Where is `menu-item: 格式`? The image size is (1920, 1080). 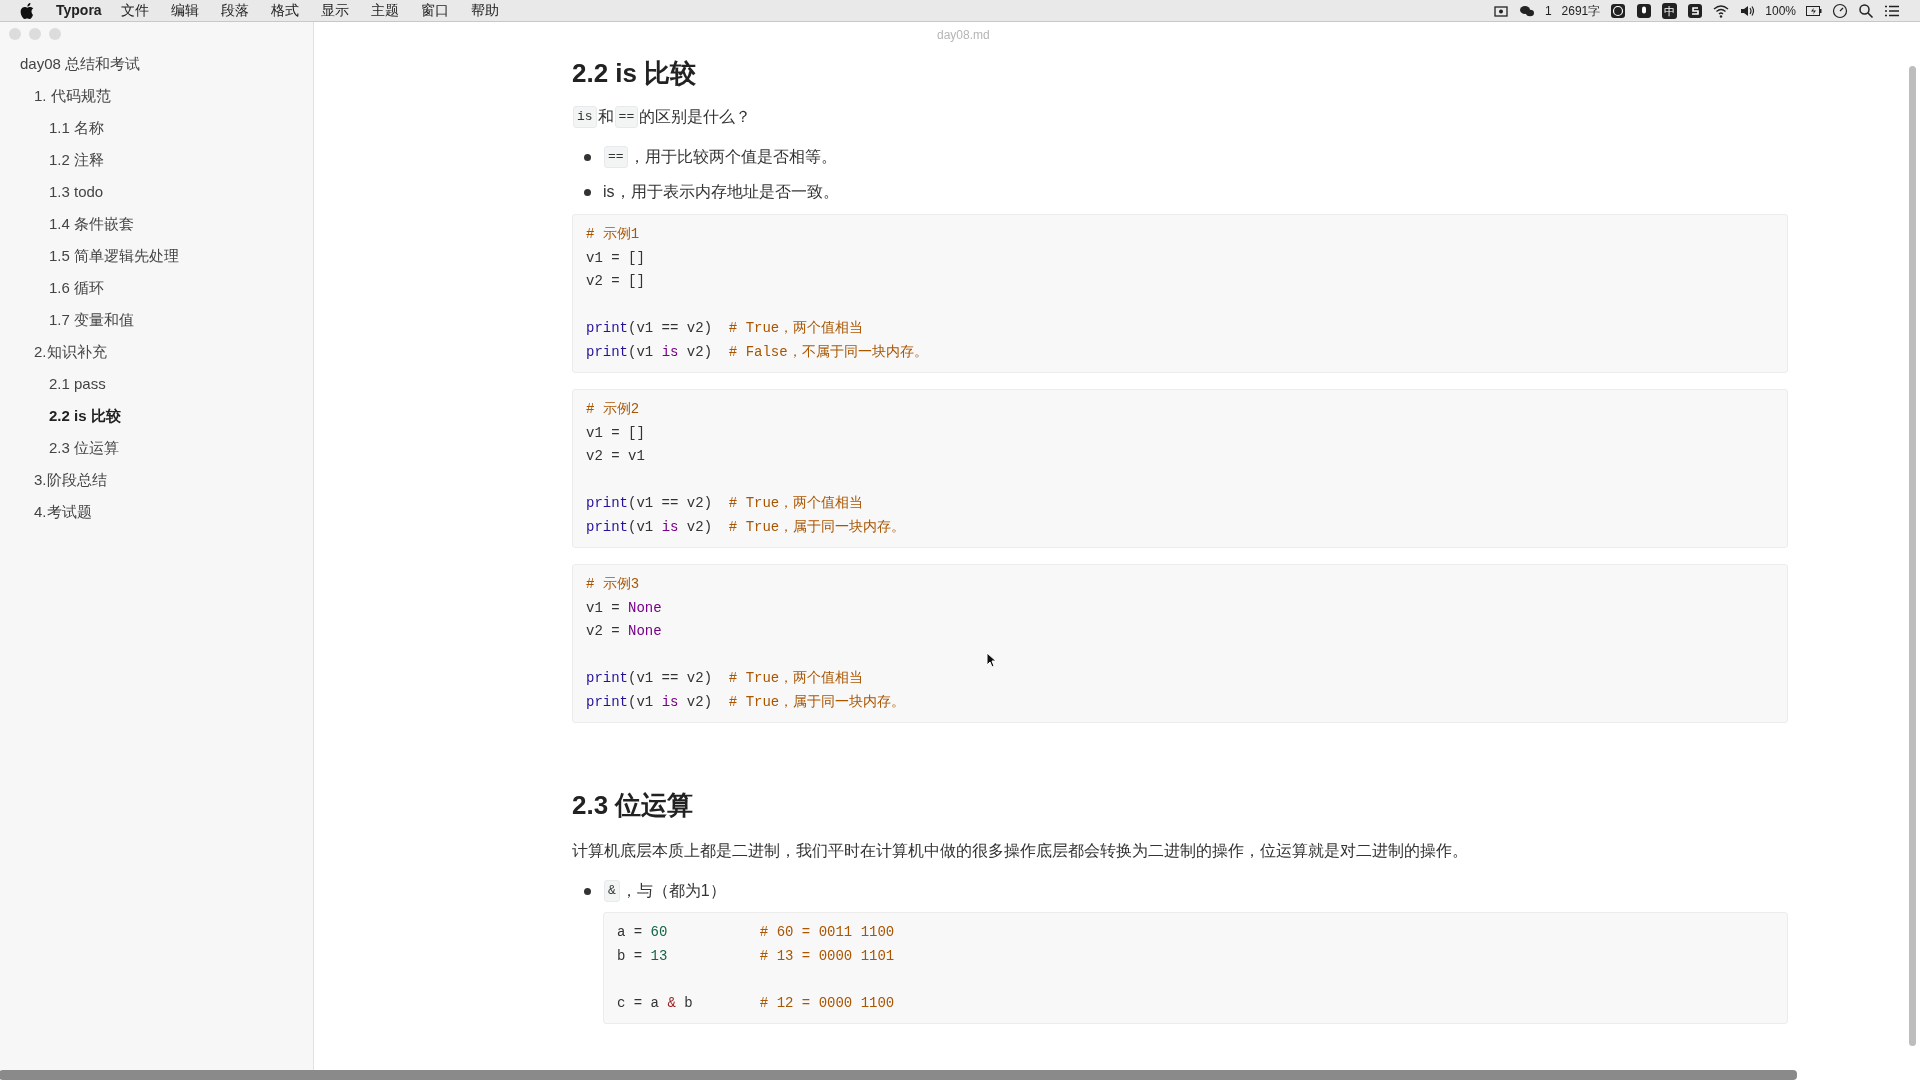
menu-item: 格式 is located at coordinates (284, 10).